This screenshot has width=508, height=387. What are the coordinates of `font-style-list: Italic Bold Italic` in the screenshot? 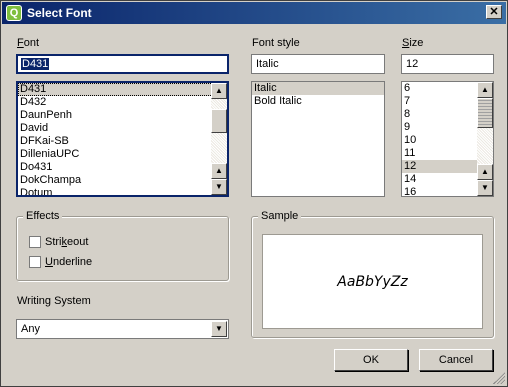 It's located at (318, 139).